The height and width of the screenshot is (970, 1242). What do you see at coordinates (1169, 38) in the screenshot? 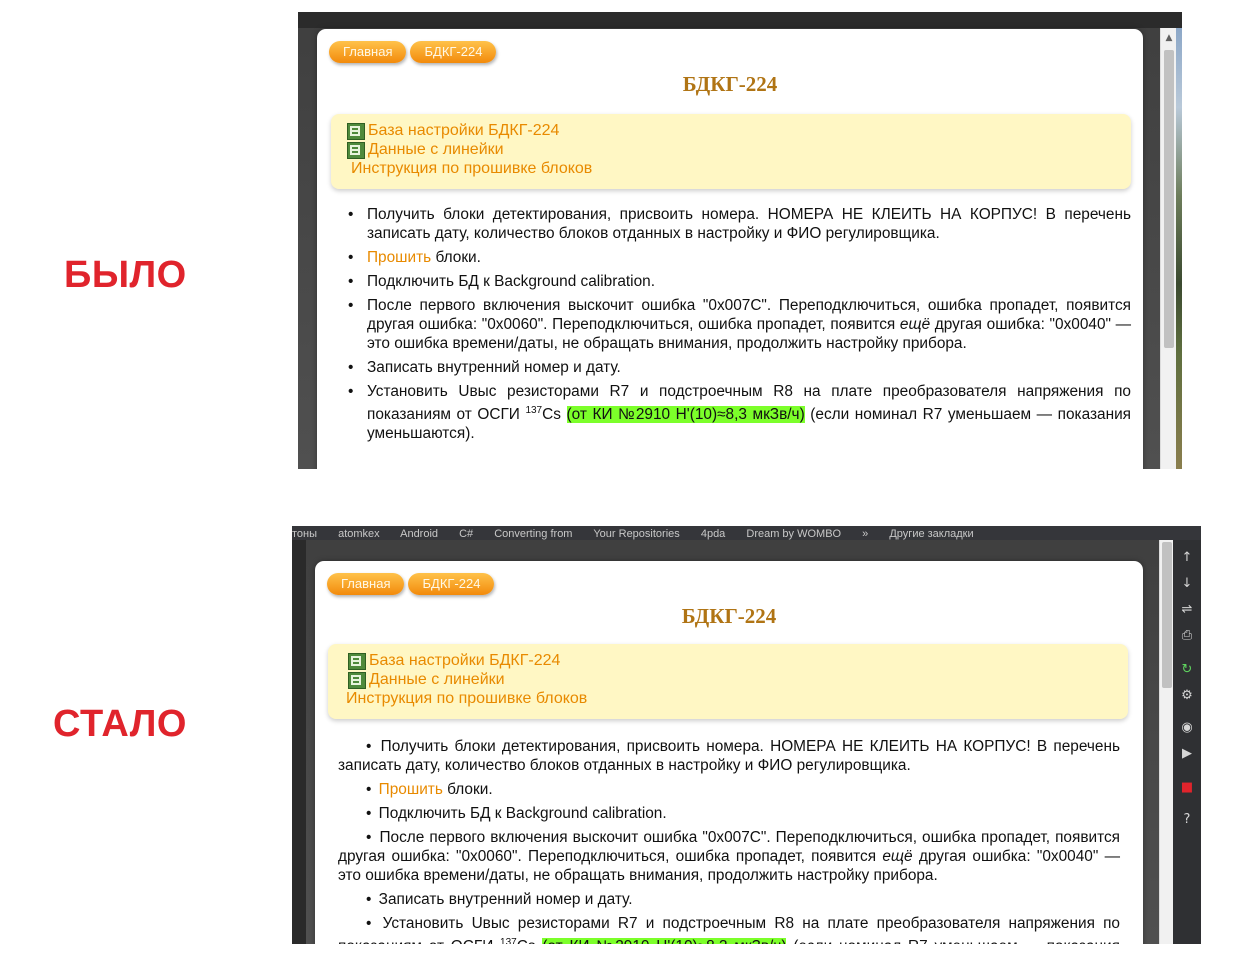
I see `scroll-up-icon: ▲` at bounding box center [1169, 38].